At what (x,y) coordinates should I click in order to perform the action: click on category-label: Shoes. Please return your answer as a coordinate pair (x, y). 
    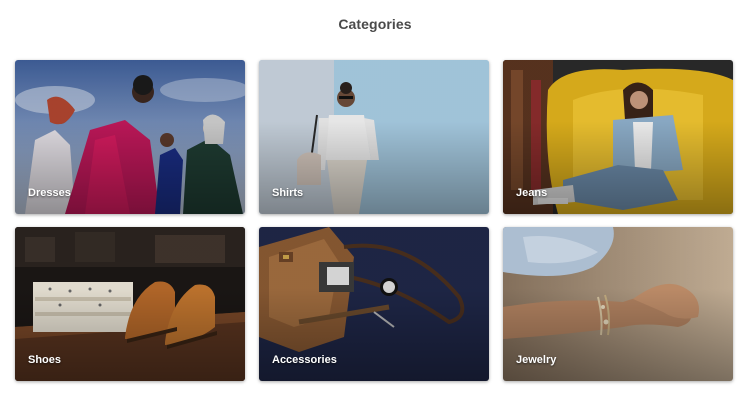
    Looking at the image, I should click on (45, 360).